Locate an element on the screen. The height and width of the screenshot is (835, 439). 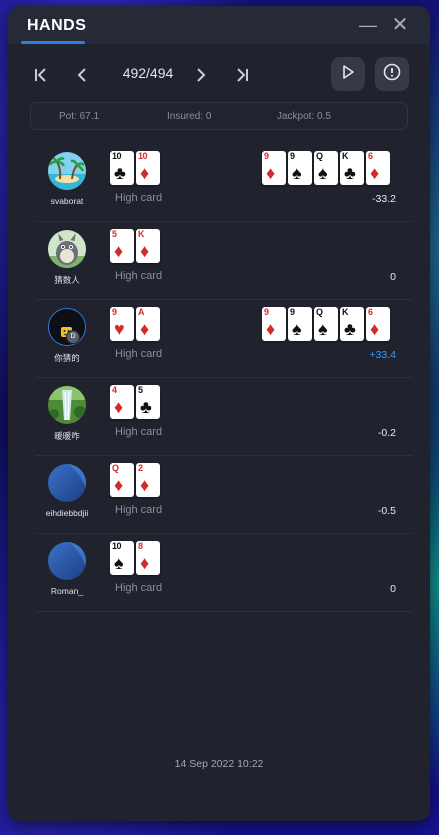
player-name: 猜数人 is located at coordinates (67, 280).